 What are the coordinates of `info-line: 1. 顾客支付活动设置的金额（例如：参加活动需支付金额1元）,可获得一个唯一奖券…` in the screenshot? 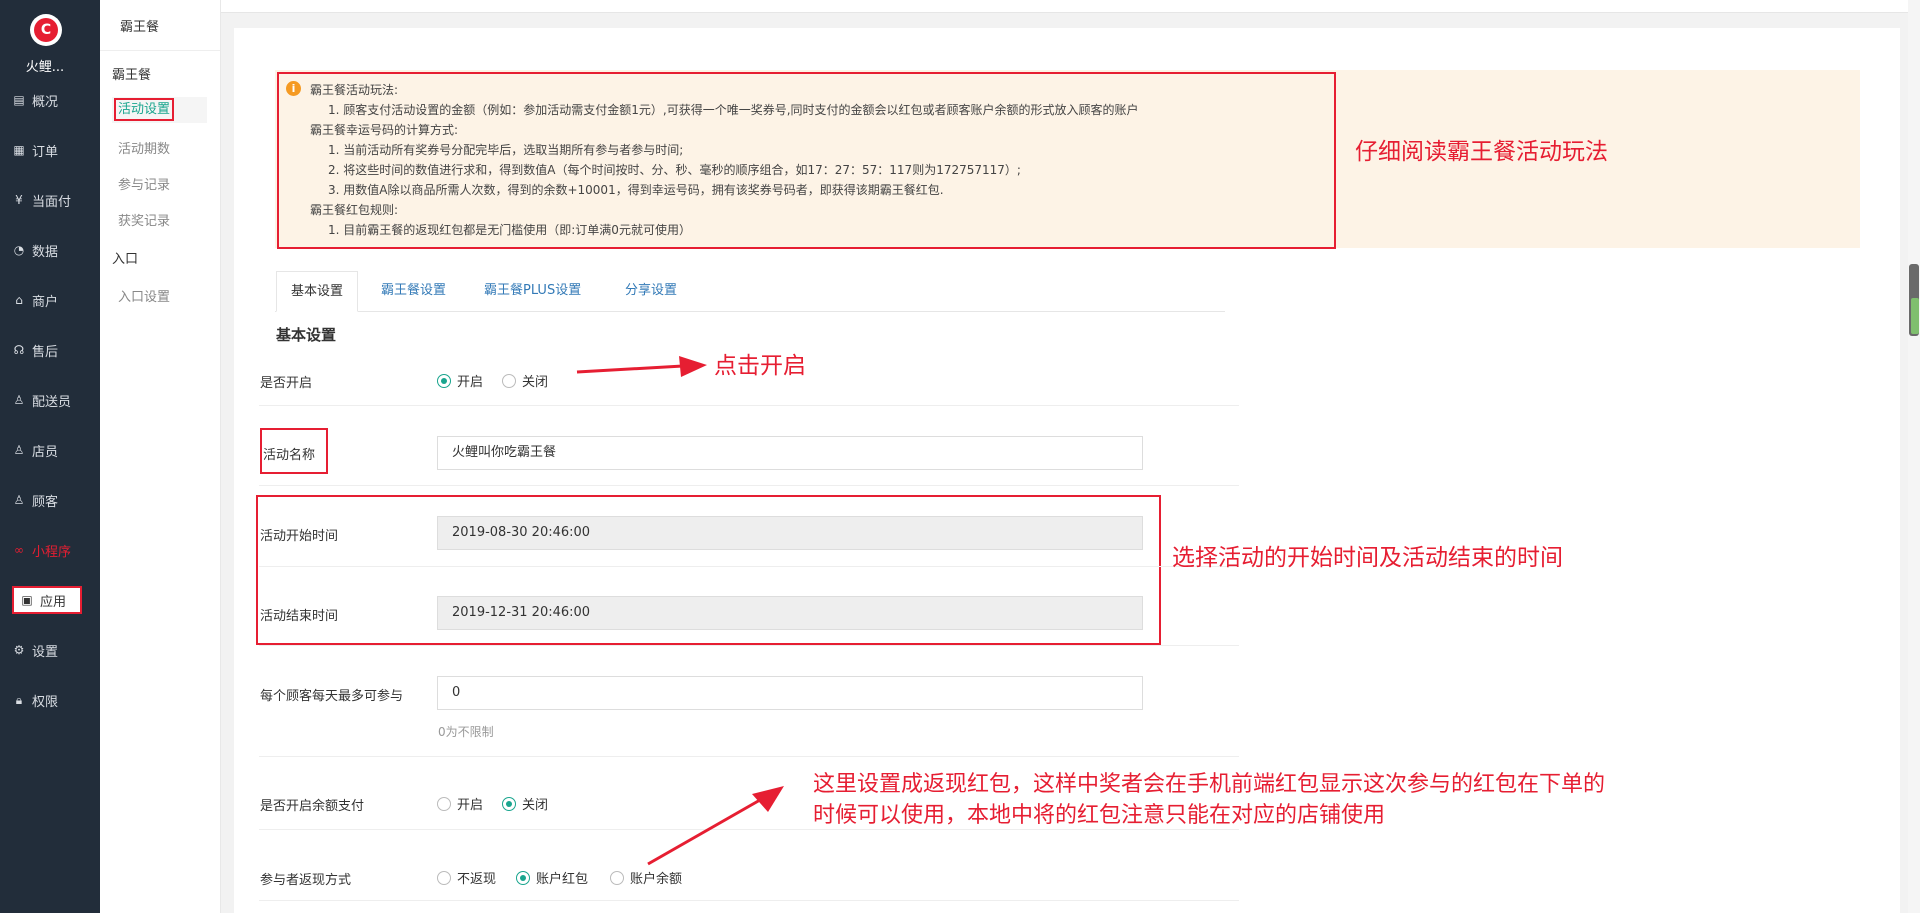 It's located at (733, 110).